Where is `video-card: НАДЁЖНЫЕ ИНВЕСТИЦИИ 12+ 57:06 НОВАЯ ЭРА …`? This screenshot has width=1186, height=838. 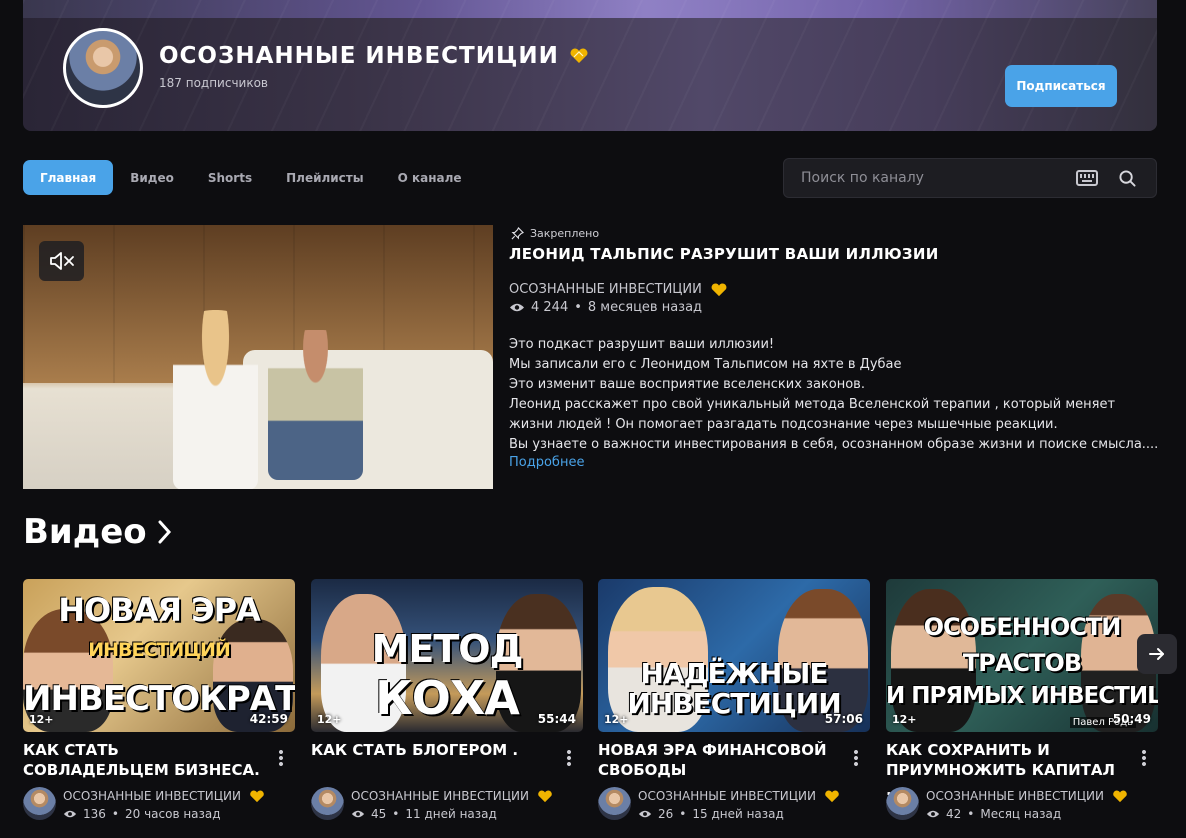
video-card: НАДЁЖНЫЕ ИНВЕСТИЦИИ 12+ 57:06 НОВАЯ ЭРА … is located at coordinates (734, 700).